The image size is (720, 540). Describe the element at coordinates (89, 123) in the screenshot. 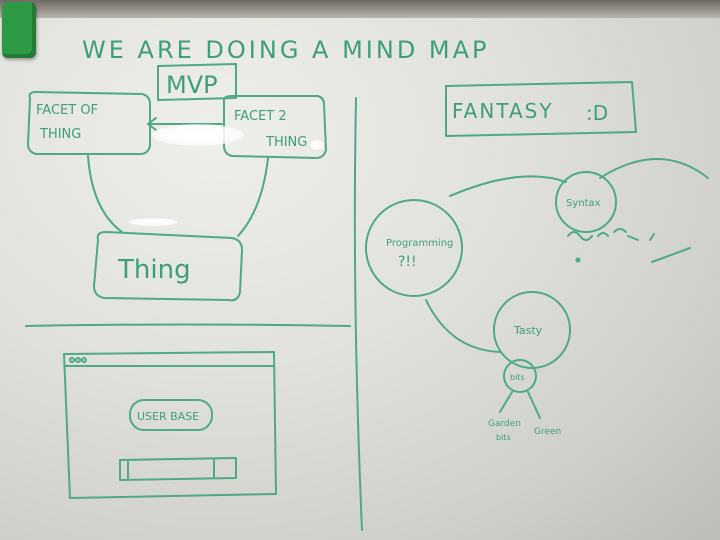

I see `facet-left-box` at that location.